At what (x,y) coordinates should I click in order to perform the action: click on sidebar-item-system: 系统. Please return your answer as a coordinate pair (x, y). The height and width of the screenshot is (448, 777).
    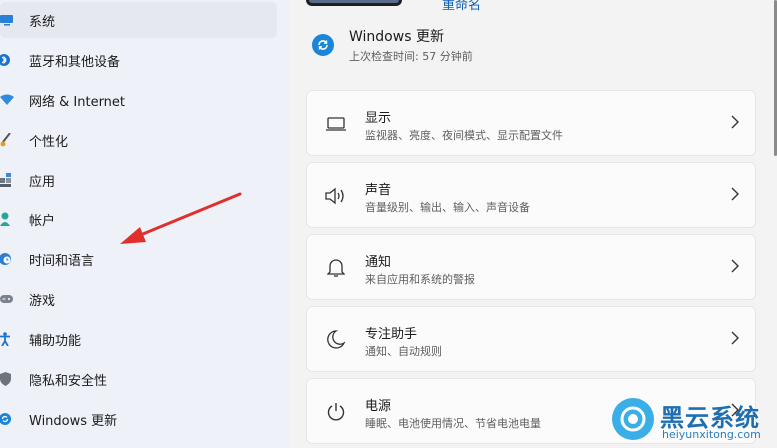
    Looking at the image, I should click on (138, 20).